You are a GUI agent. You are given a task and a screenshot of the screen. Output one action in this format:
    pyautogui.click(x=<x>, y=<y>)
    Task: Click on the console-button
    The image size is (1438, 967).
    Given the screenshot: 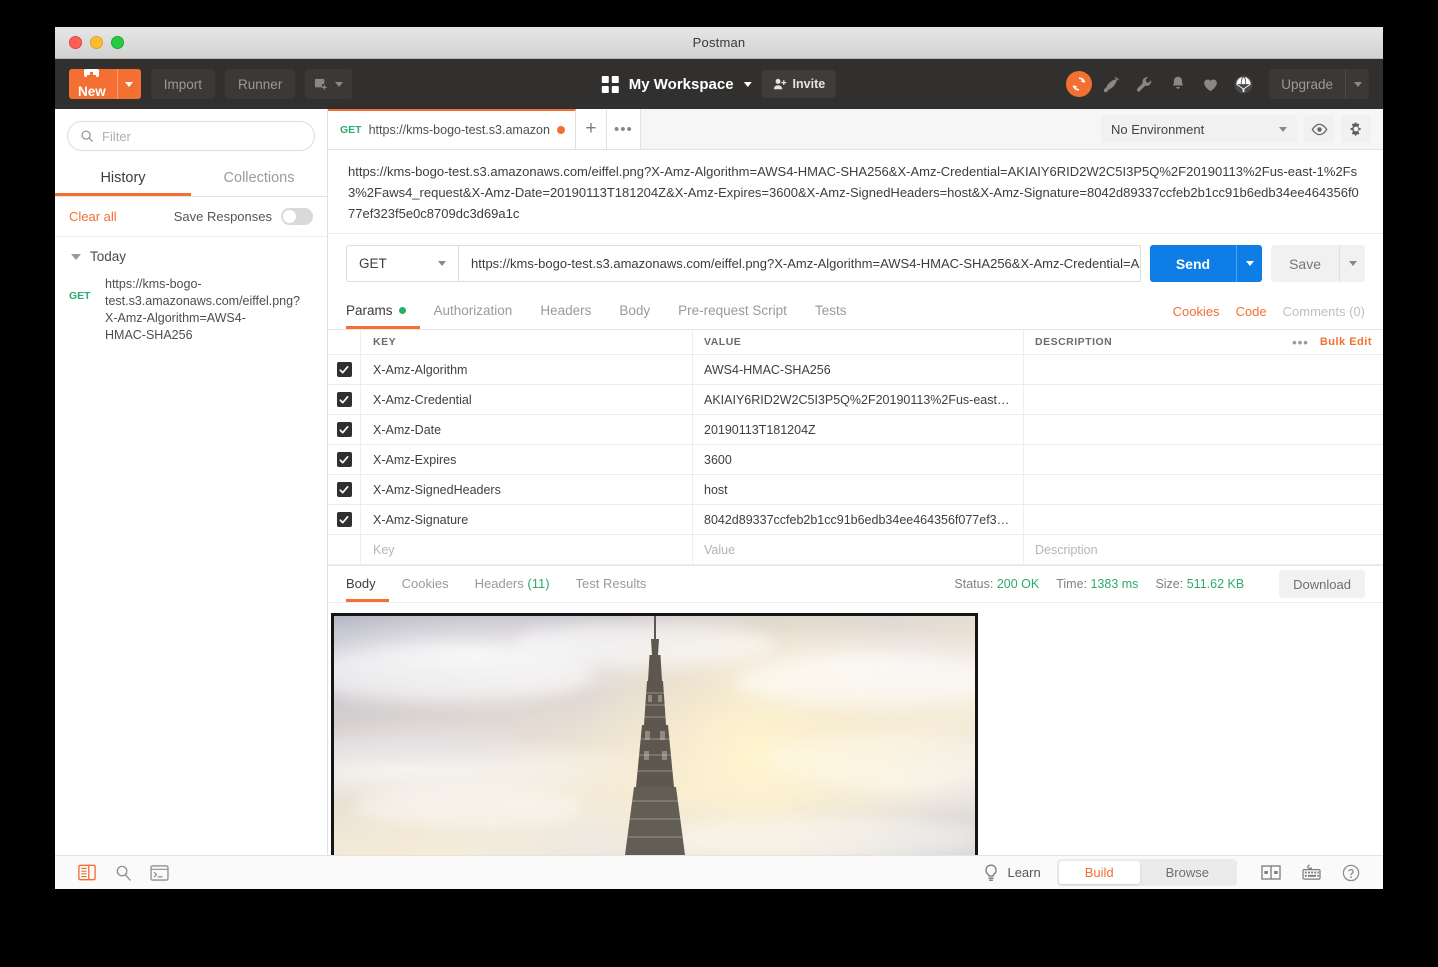 What is the action you would take?
    pyautogui.click(x=159, y=872)
    